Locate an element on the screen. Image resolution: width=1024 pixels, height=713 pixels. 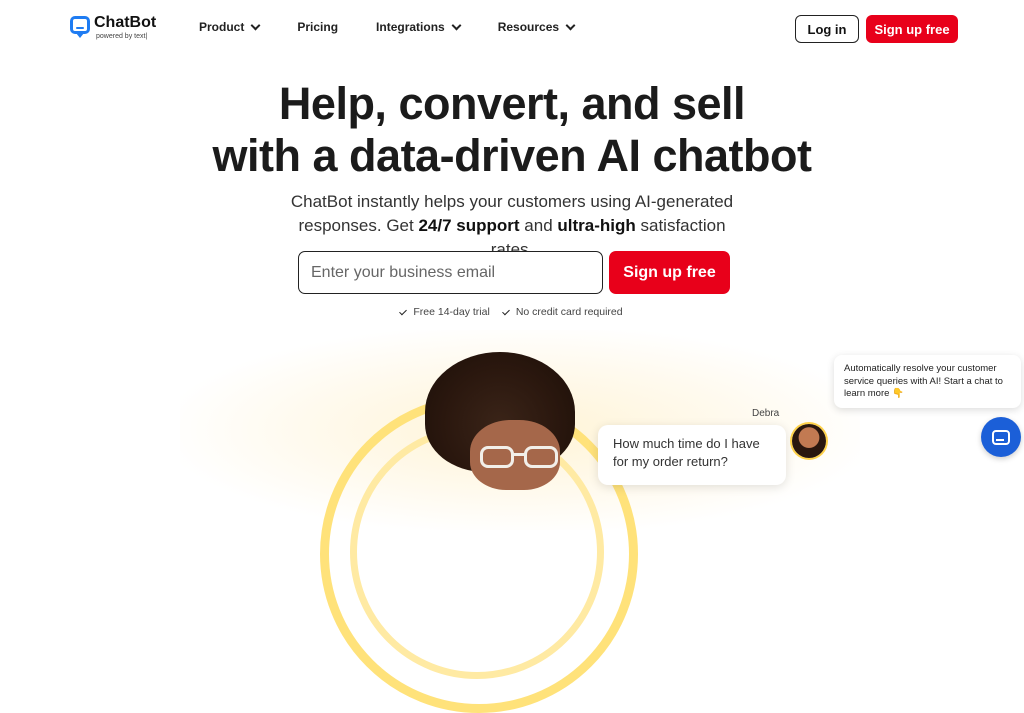
chatbot-logo: ChatBot powered by text| is located at coordinates (113, 27).